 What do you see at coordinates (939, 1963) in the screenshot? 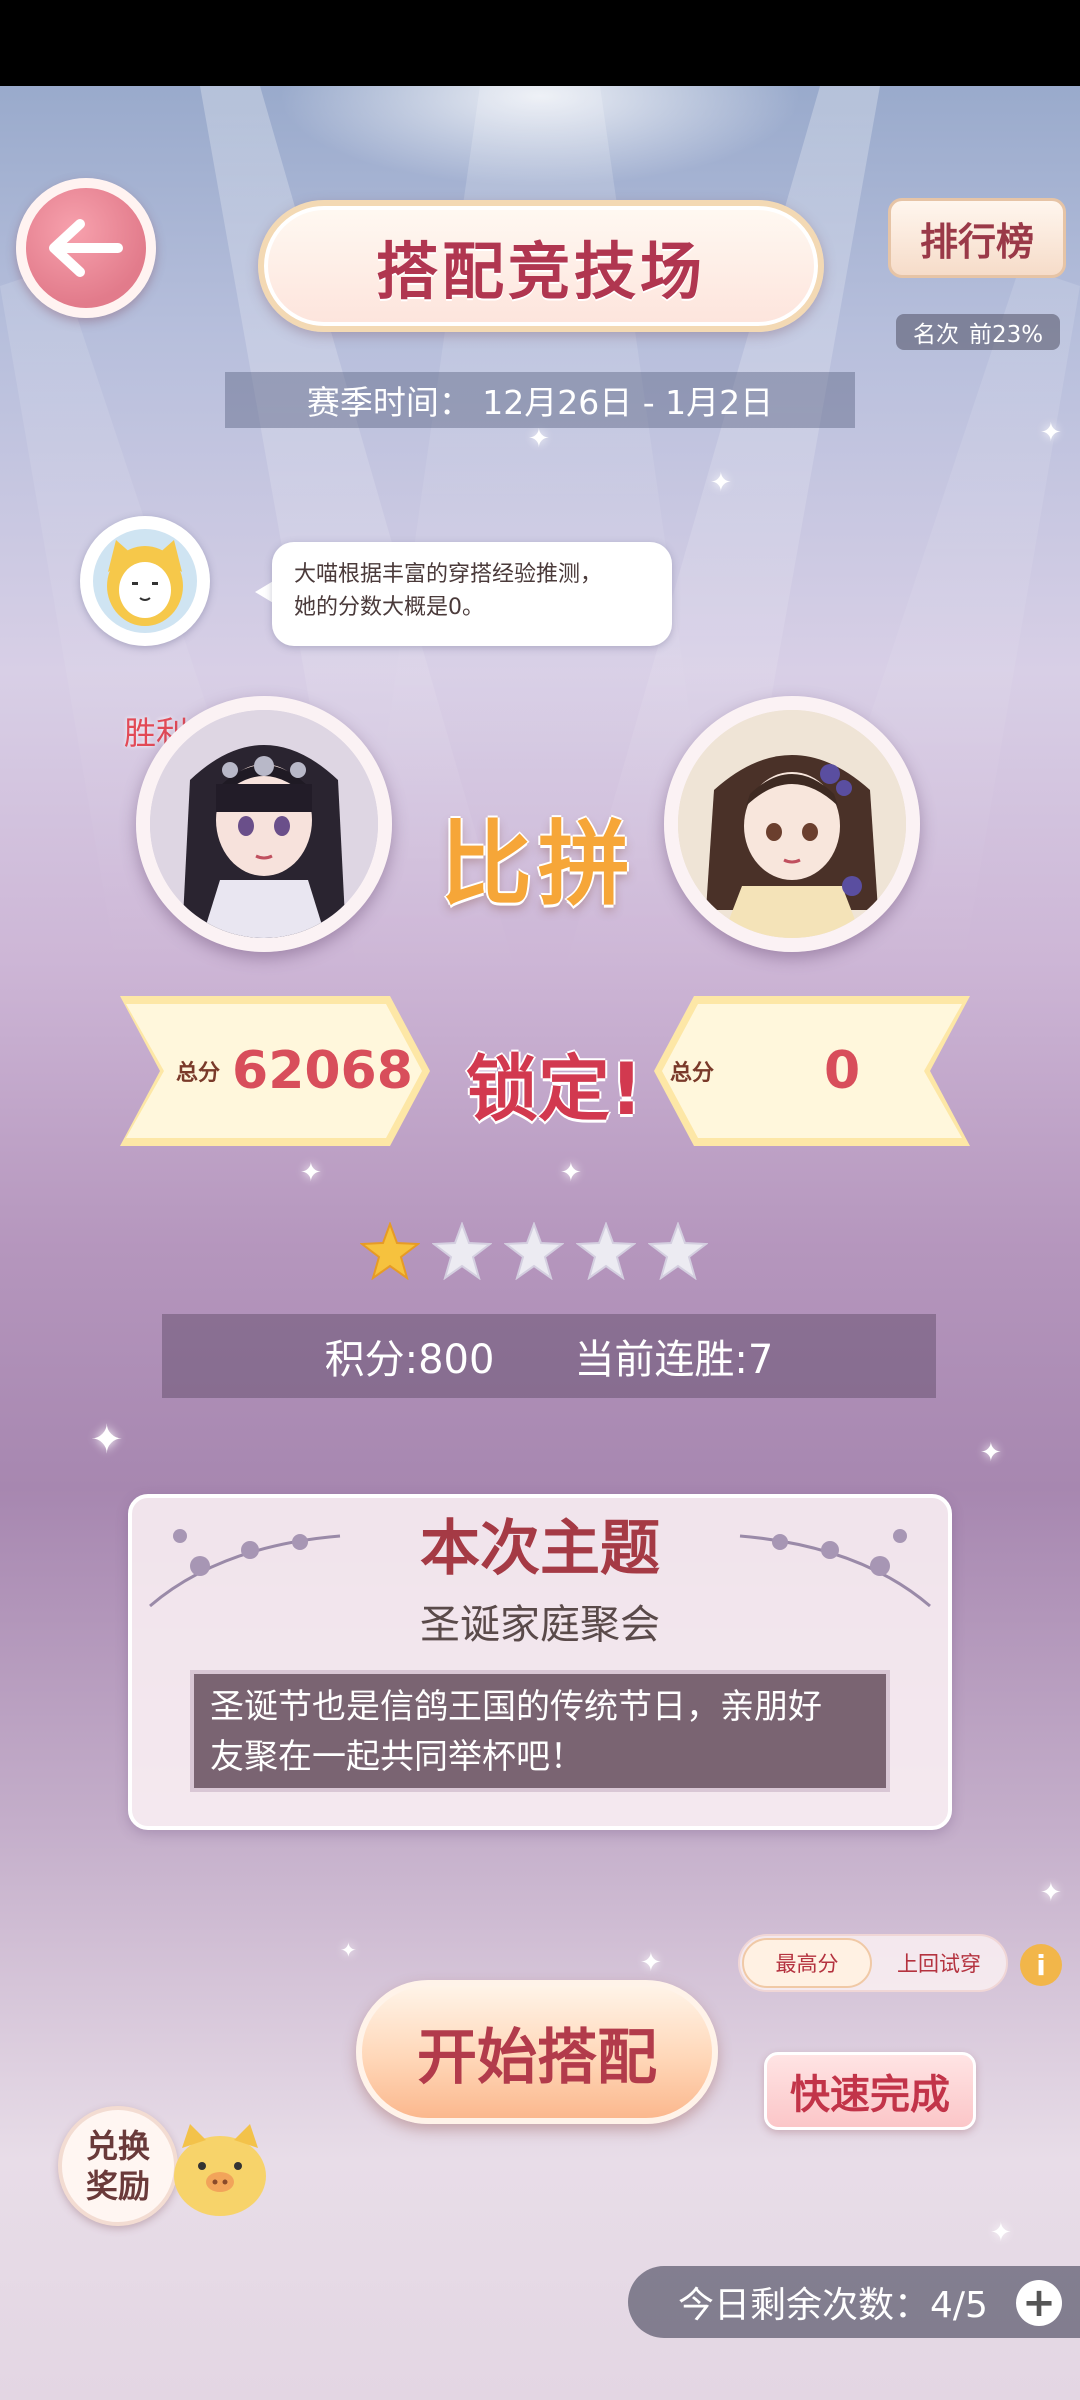
I see `toggle-last-outfit: 上回试穿` at bounding box center [939, 1963].